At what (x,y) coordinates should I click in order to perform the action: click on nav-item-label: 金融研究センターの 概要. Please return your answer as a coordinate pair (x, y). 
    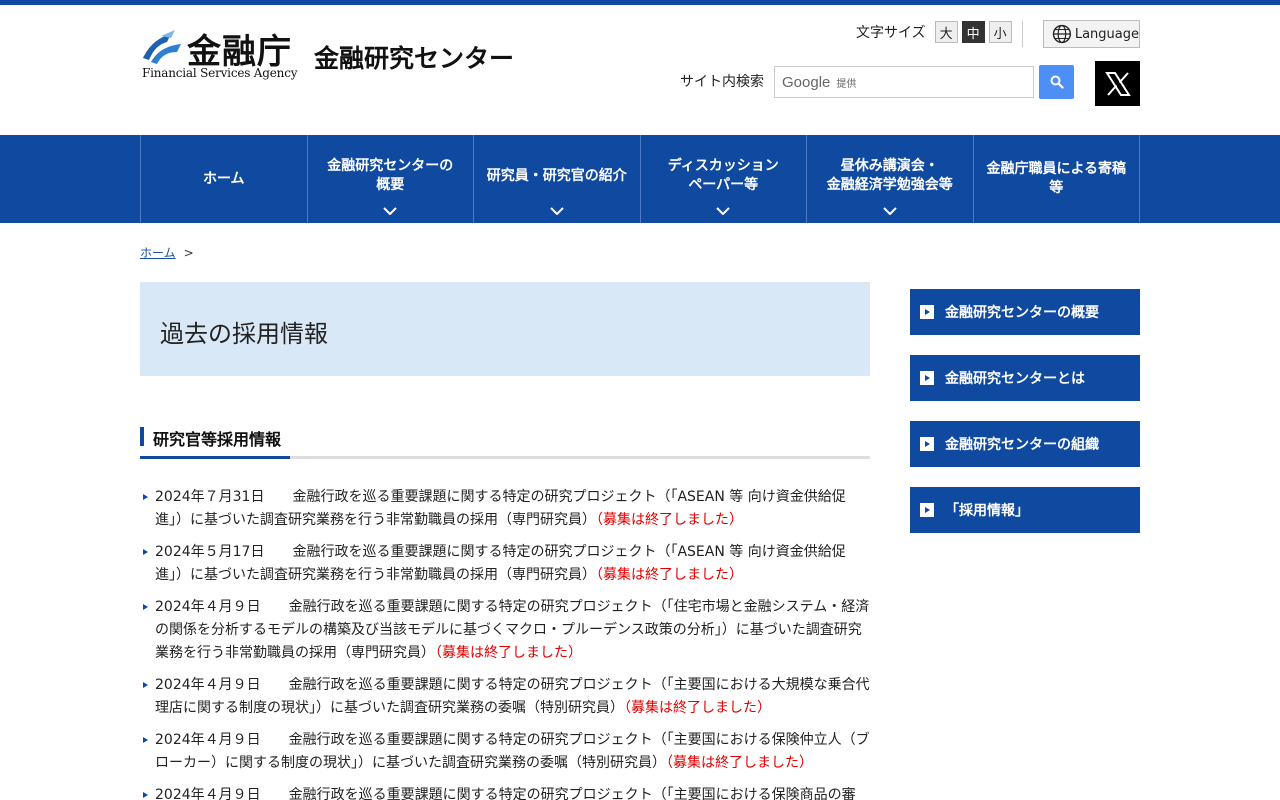
    Looking at the image, I should click on (390, 175).